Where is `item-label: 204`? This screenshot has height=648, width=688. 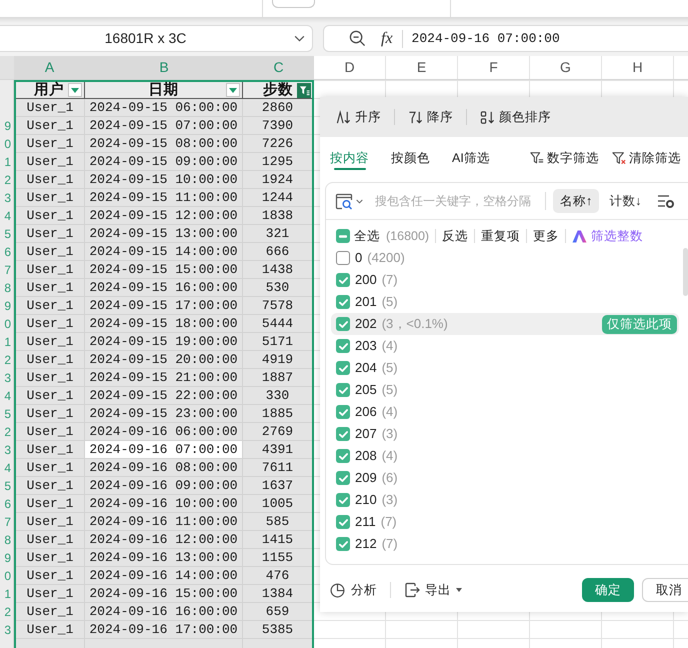
item-label: 204 is located at coordinates (366, 368).